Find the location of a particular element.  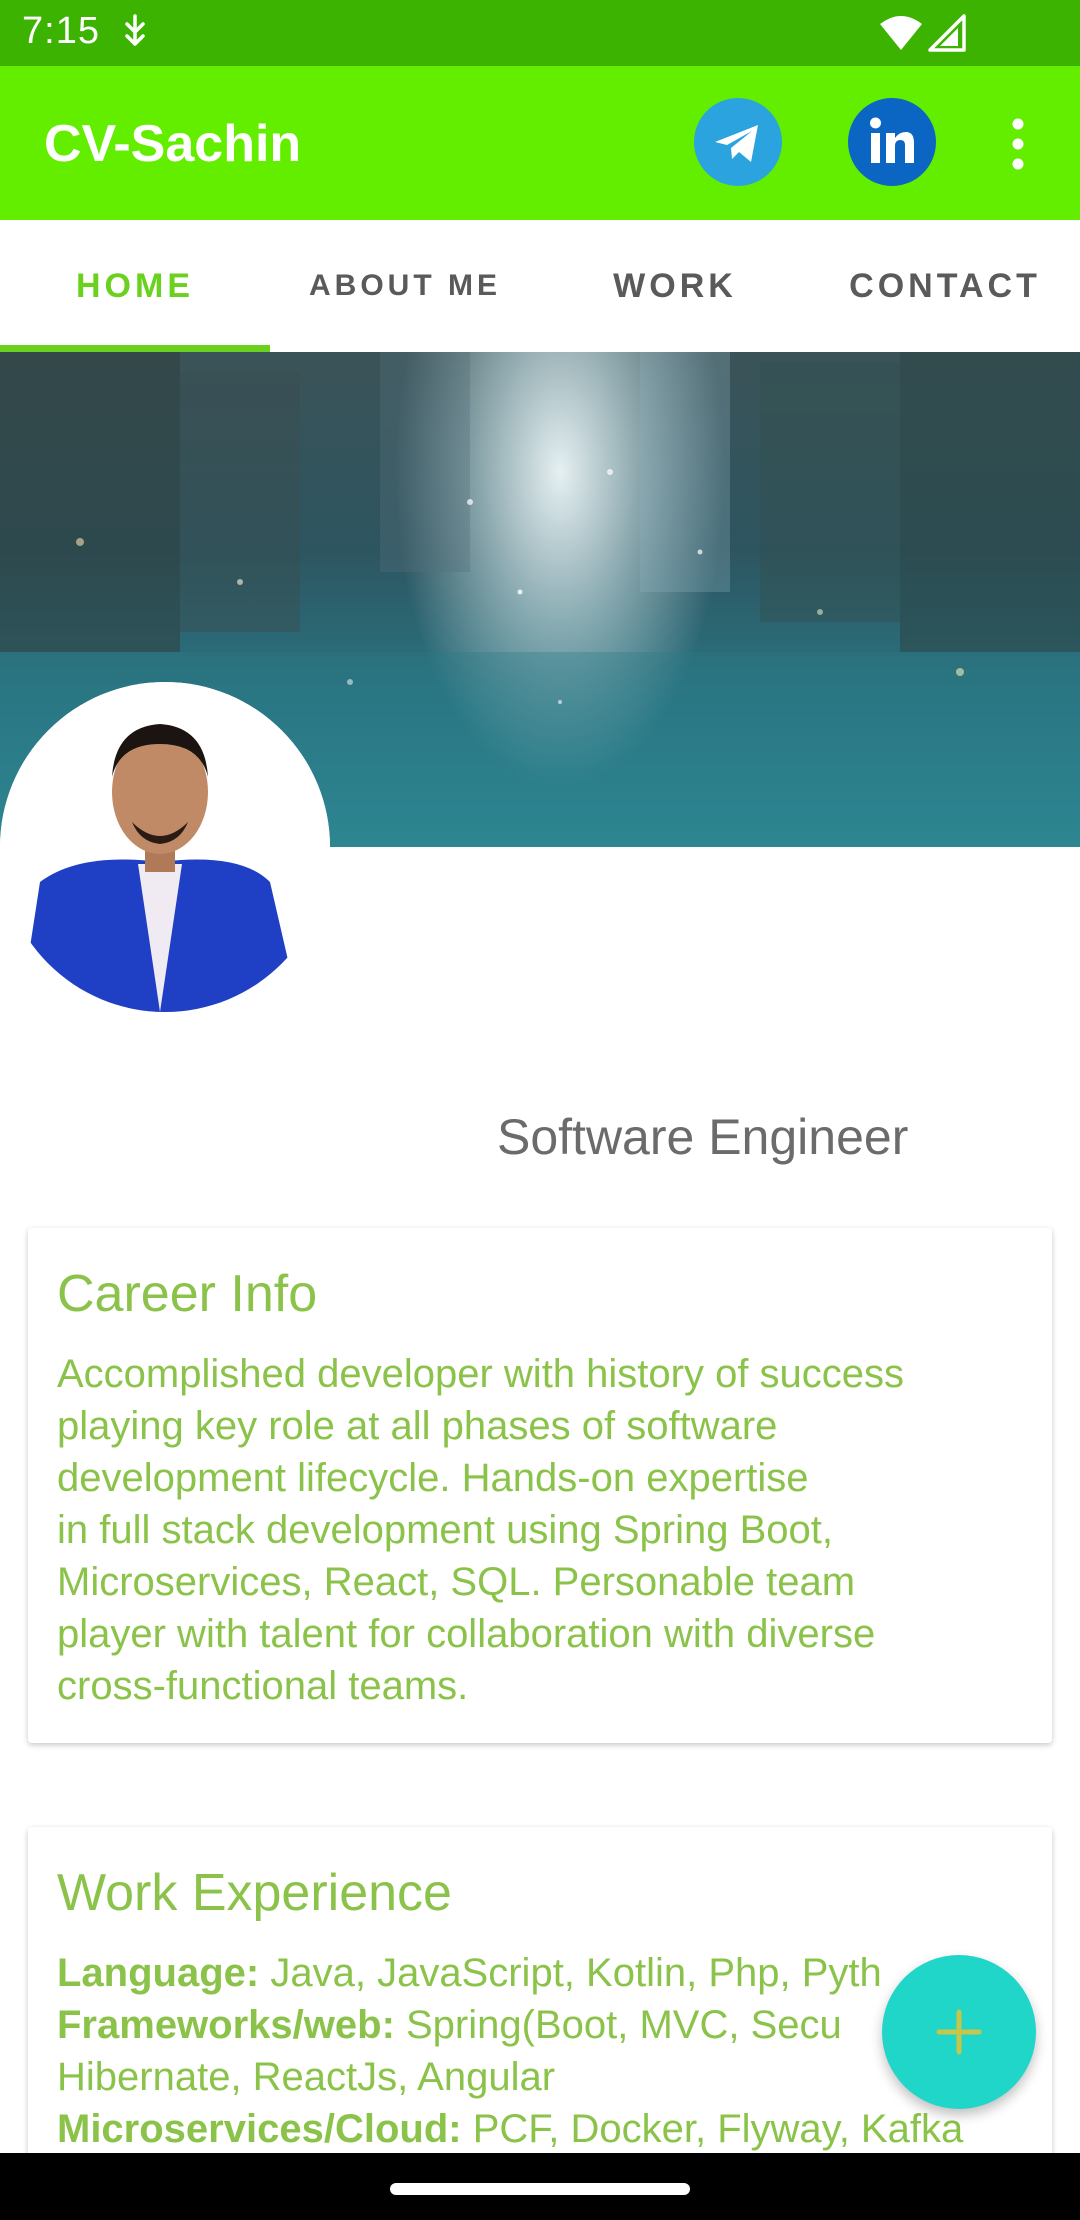

tab-bar: HOME ABOUT ME WORK CONTACT is located at coordinates (540, 286).